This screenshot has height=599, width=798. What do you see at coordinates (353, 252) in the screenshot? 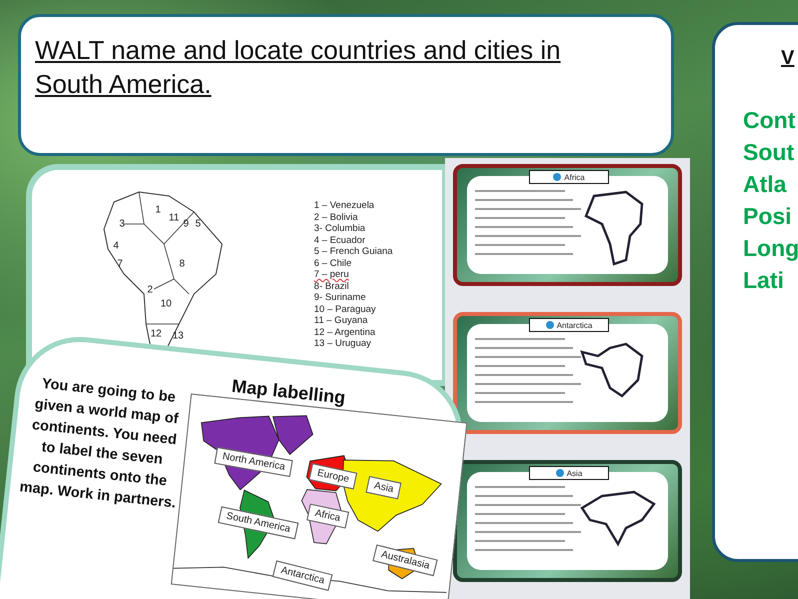
I see `country-key-item: 5 – French Guiana` at bounding box center [353, 252].